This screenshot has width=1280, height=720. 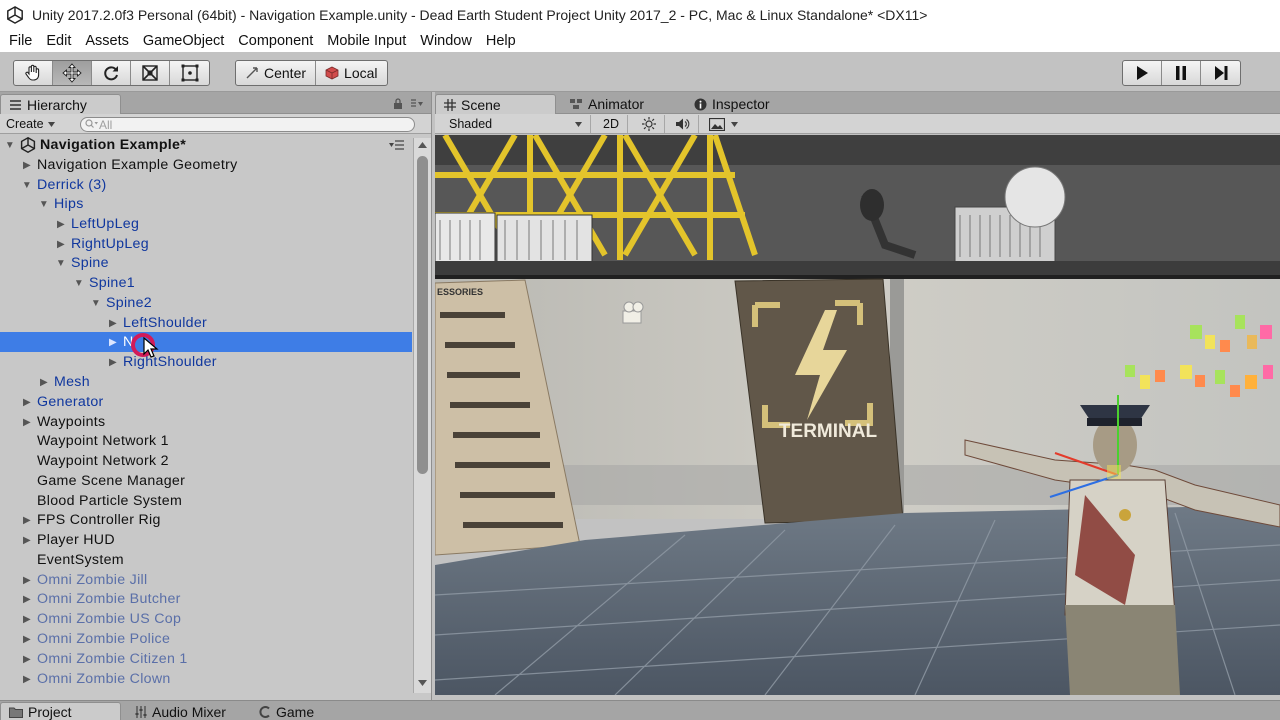 What do you see at coordinates (683, 124) in the screenshot?
I see `audio-toggle` at bounding box center [683, 124].